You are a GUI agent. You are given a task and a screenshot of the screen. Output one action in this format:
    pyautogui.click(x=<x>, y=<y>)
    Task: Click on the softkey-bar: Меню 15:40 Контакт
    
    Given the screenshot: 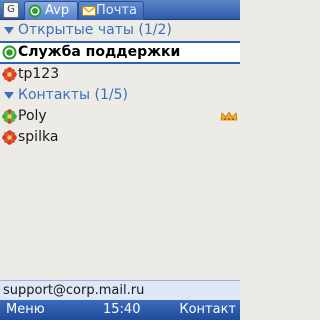 What is the action you would take?
    pyautogui.click(x=120, y=310)
    